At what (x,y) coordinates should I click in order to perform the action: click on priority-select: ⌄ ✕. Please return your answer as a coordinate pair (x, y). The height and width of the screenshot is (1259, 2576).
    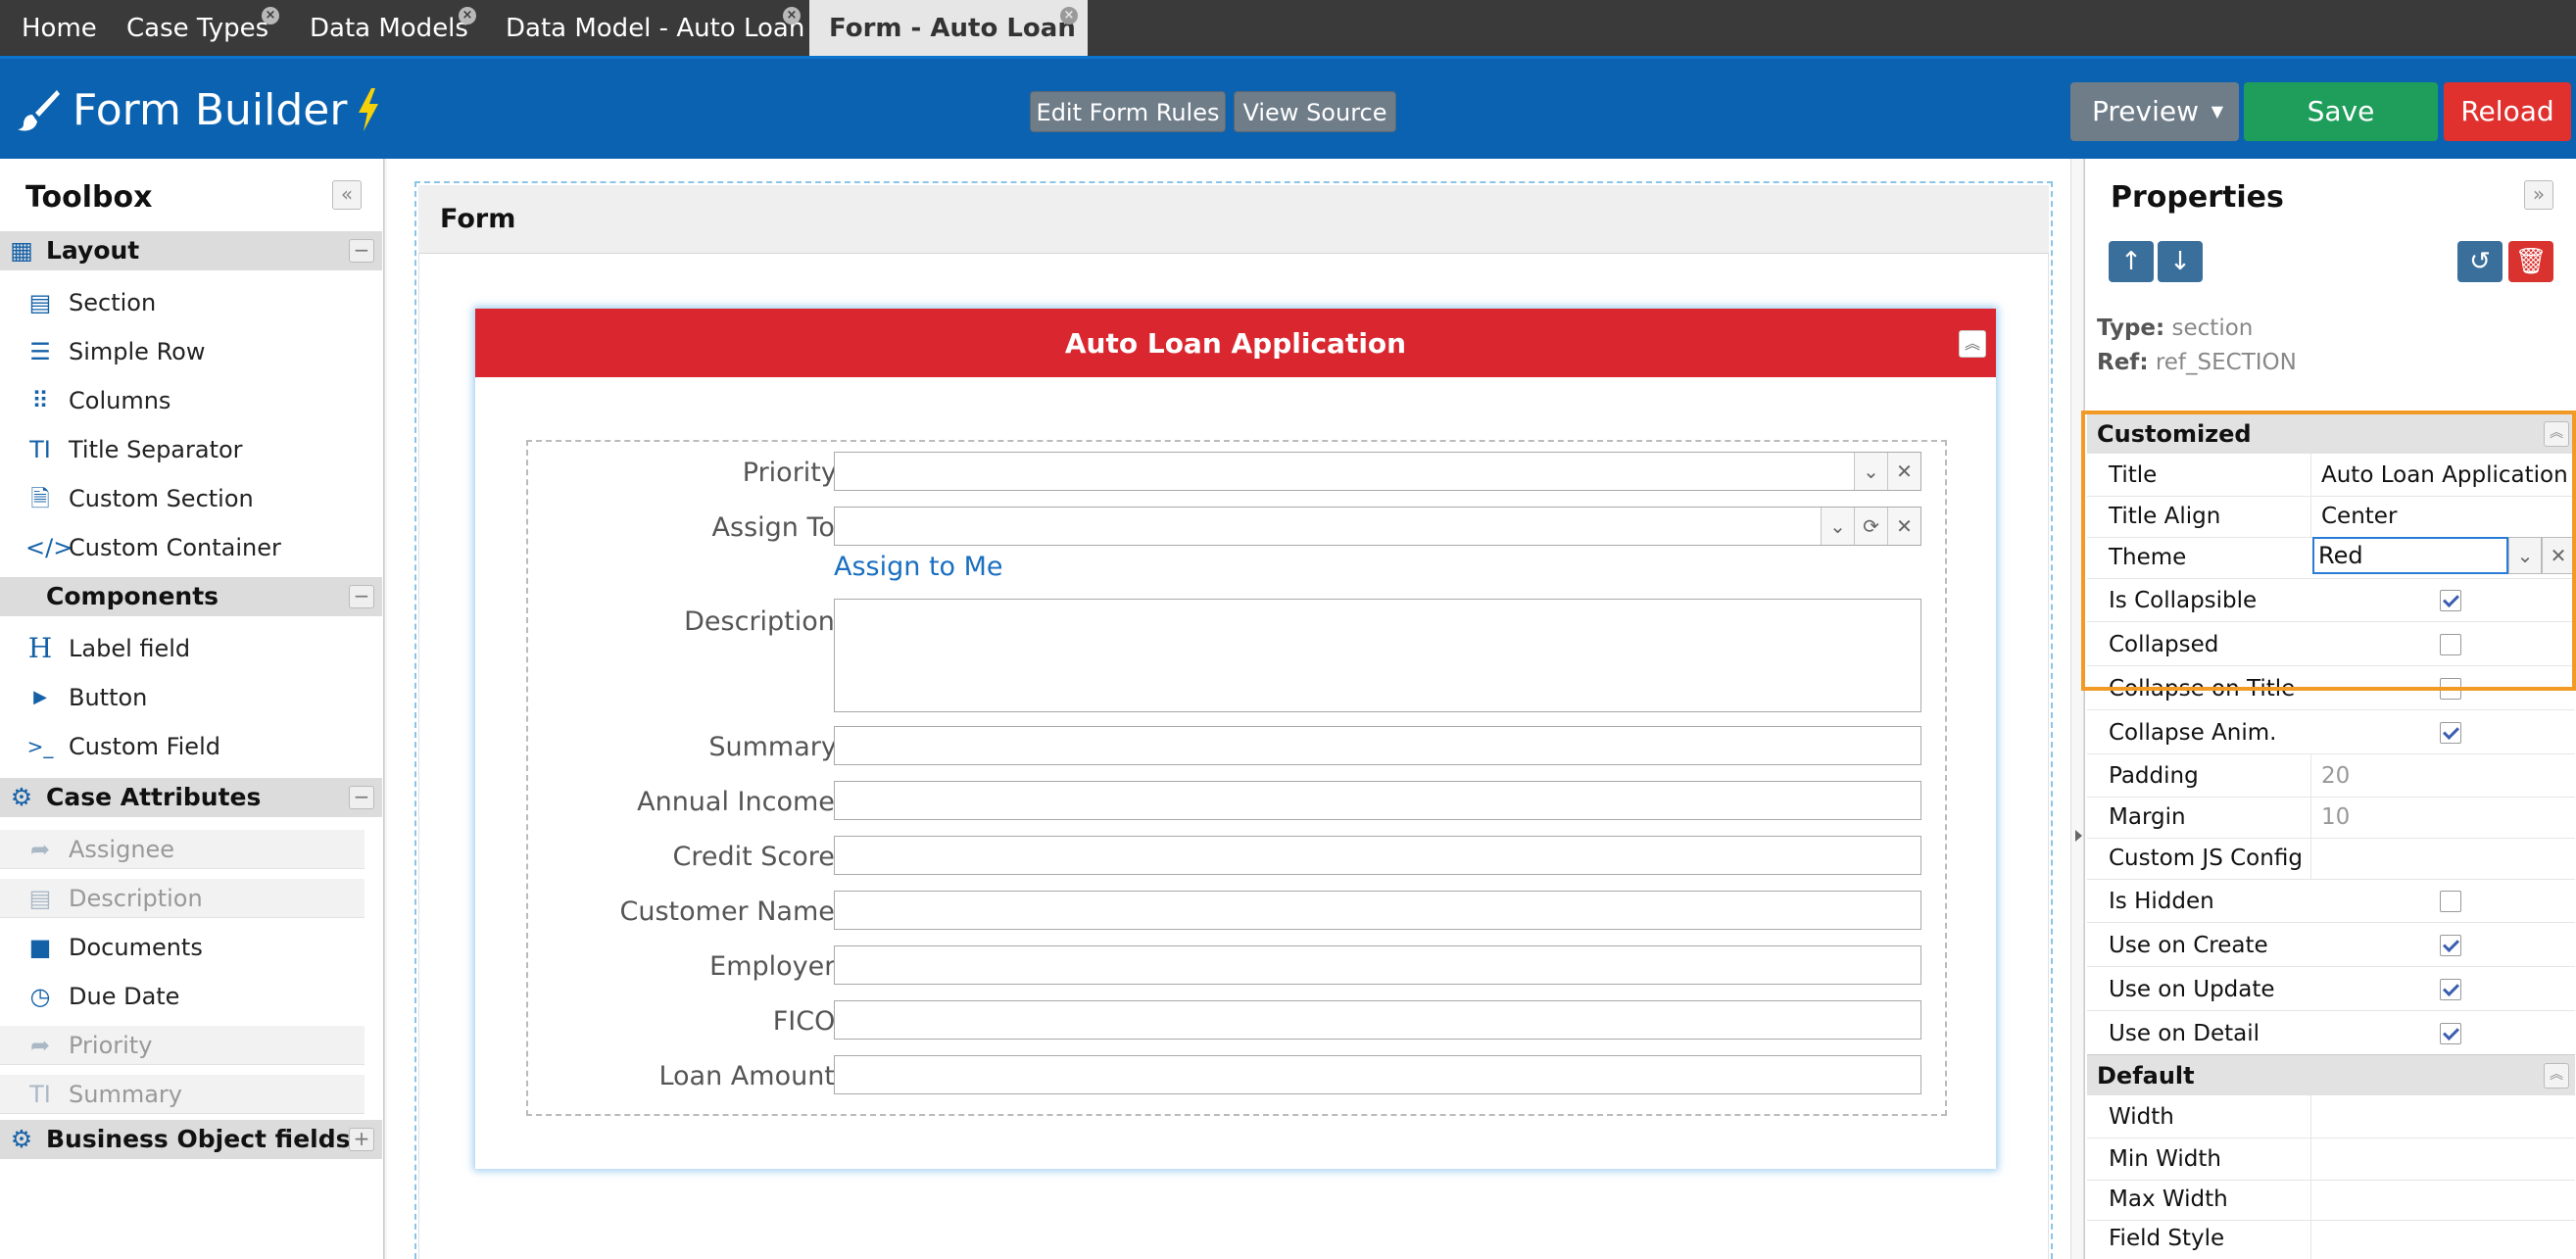
    Looking at the image, I should click on (1377, 471).